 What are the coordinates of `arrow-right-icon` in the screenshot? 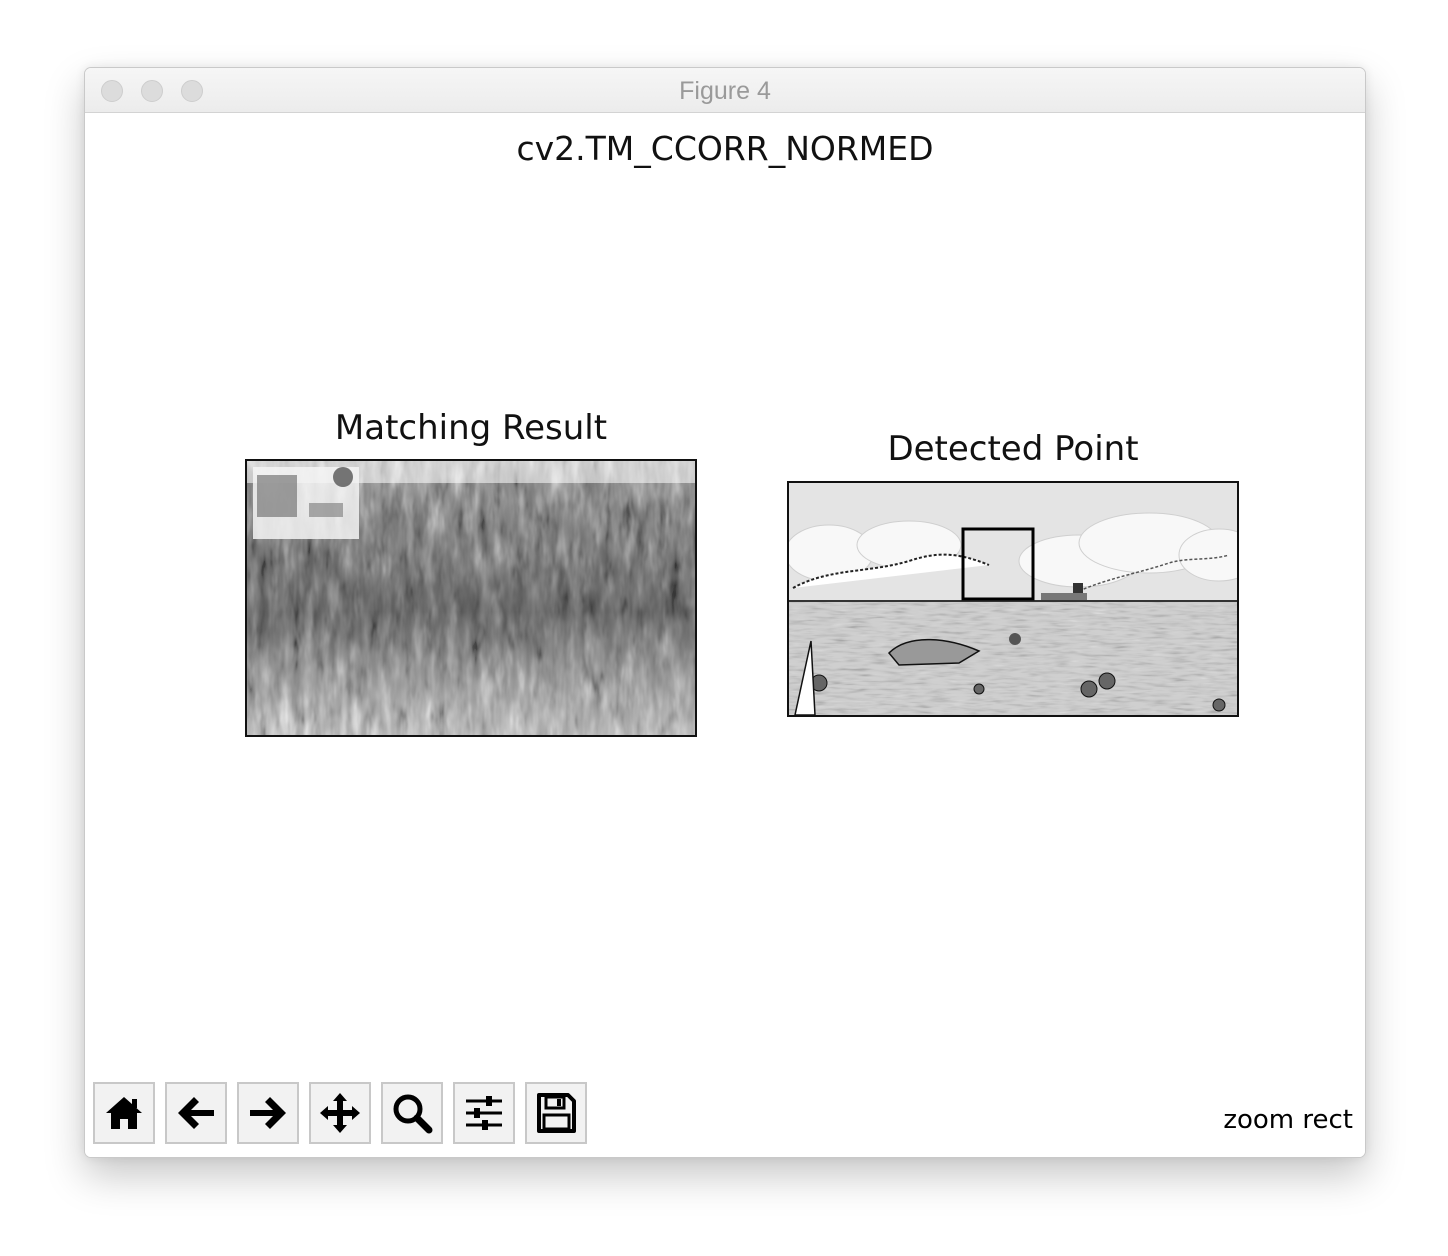 It's located at (268, 1113).